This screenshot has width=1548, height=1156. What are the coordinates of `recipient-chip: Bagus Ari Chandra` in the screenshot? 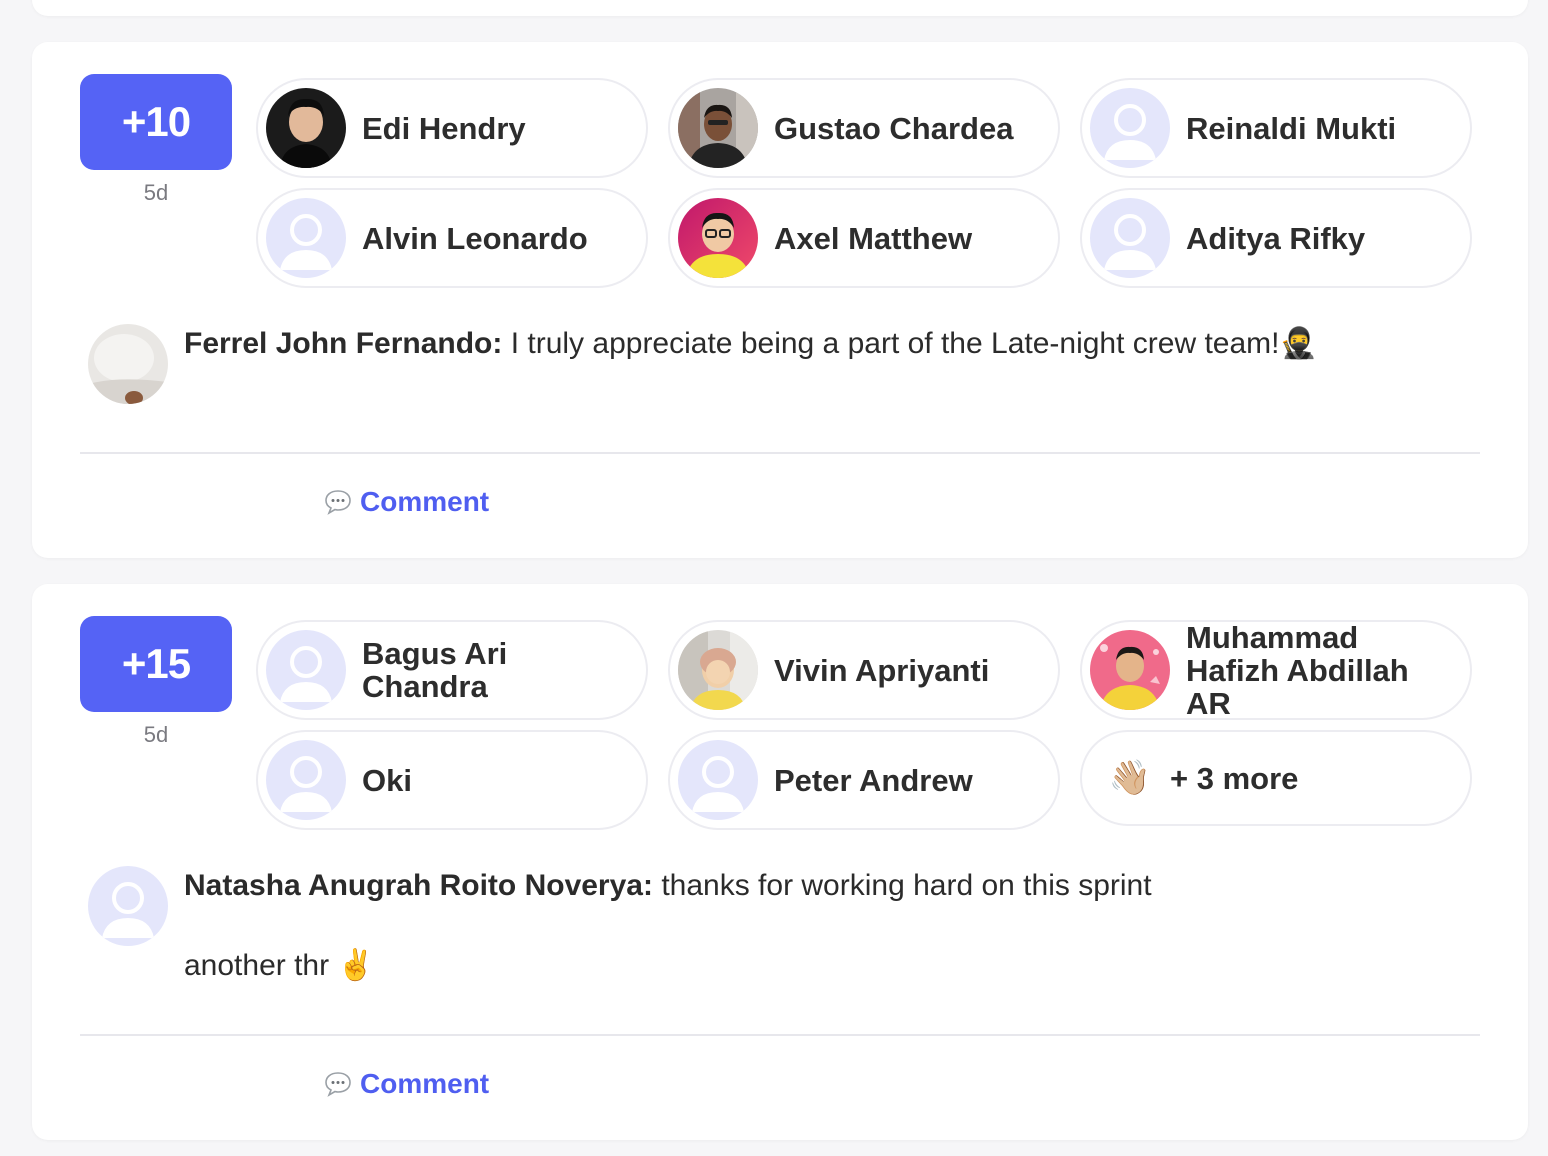 It's located at (452, 670).